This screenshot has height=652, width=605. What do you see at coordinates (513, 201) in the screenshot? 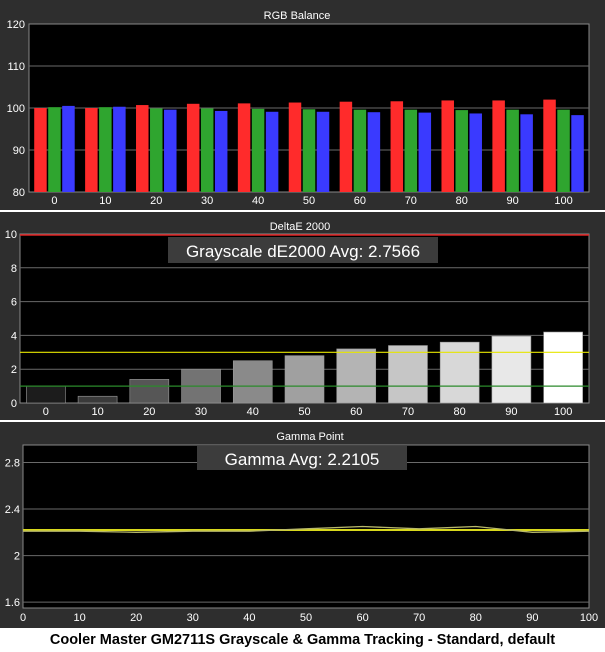
I see `rgb-x-tick-label: 90` at bounding box center [513, 201].